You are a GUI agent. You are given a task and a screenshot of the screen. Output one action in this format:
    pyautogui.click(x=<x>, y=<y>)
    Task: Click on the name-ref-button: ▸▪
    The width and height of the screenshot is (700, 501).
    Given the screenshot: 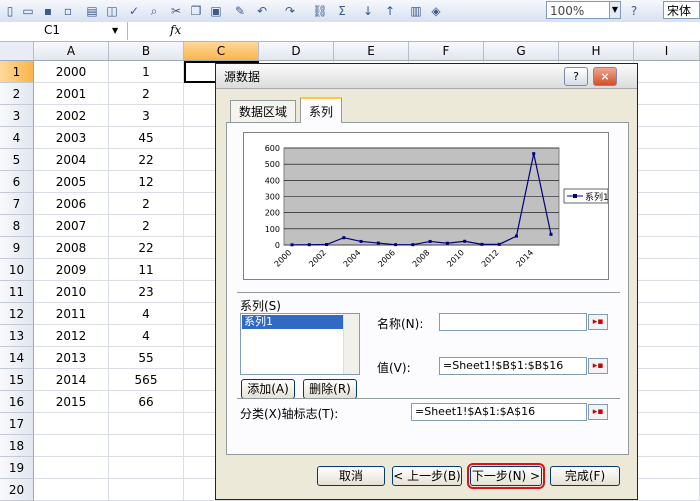 What is the action you would take?
    pyautogui.click(x=598, y=322)
    